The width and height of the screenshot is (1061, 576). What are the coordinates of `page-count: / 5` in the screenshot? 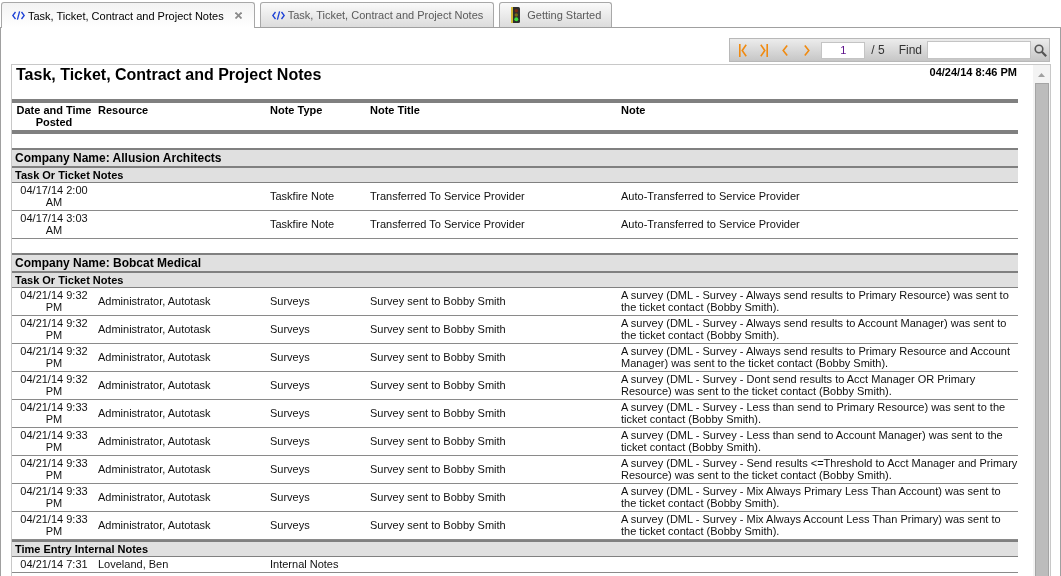 It's located at (878, 50).